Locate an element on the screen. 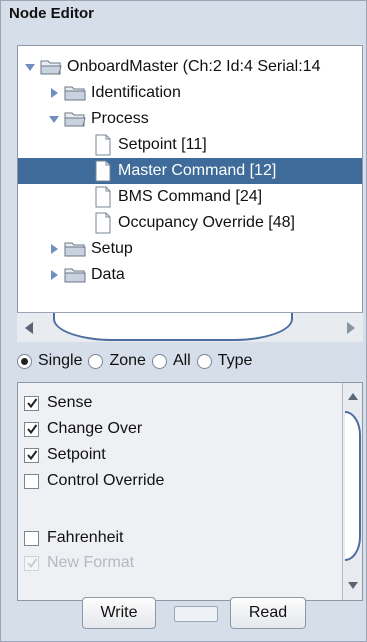 Image resolution: width=367 pixels, height=642 pixels. check-label: Sense is located at coordinates (70, 402).